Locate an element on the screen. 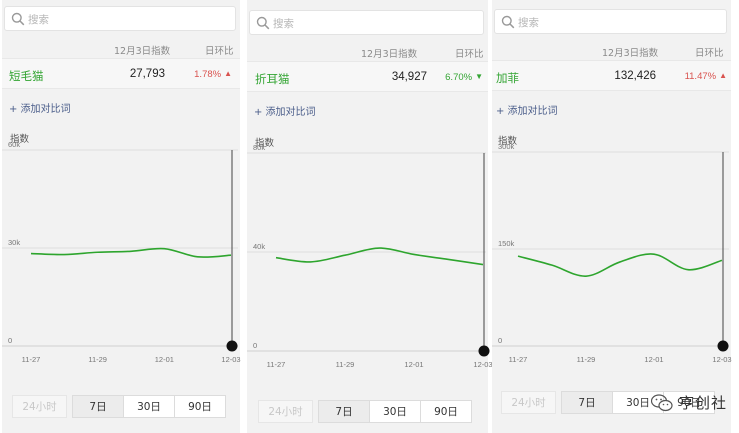  wechat-icon is located at coordinates (661, 402).